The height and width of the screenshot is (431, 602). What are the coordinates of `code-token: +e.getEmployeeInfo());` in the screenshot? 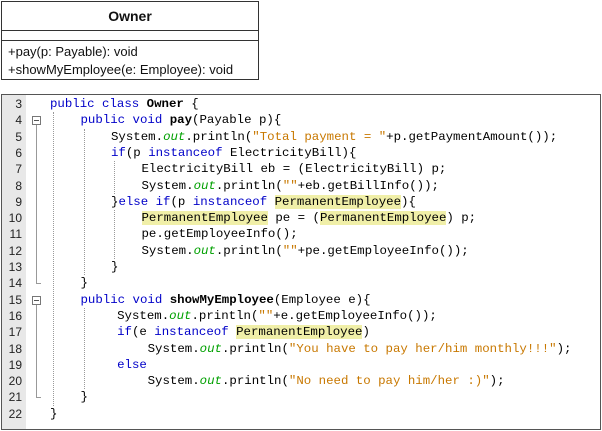 It's located at (355, 315).